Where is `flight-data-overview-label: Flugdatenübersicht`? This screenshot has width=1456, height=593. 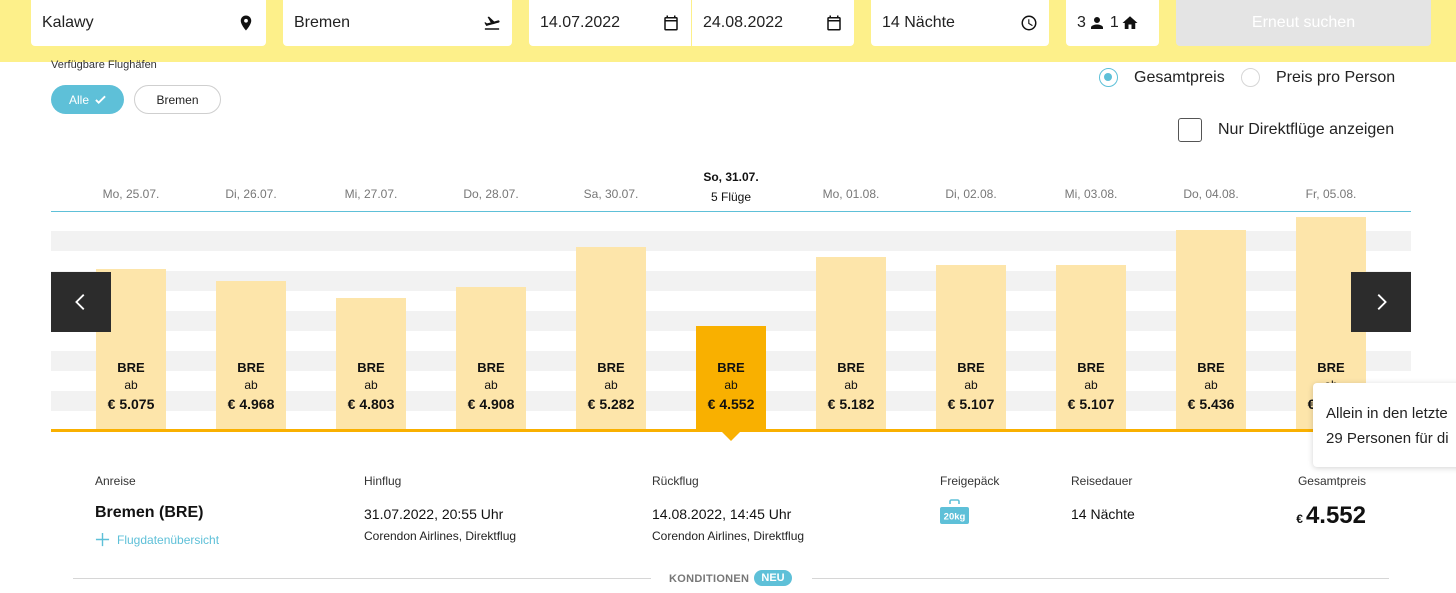 flight-data-overview-label: Flugdatenübersicht is located at coordinates (168, 539).